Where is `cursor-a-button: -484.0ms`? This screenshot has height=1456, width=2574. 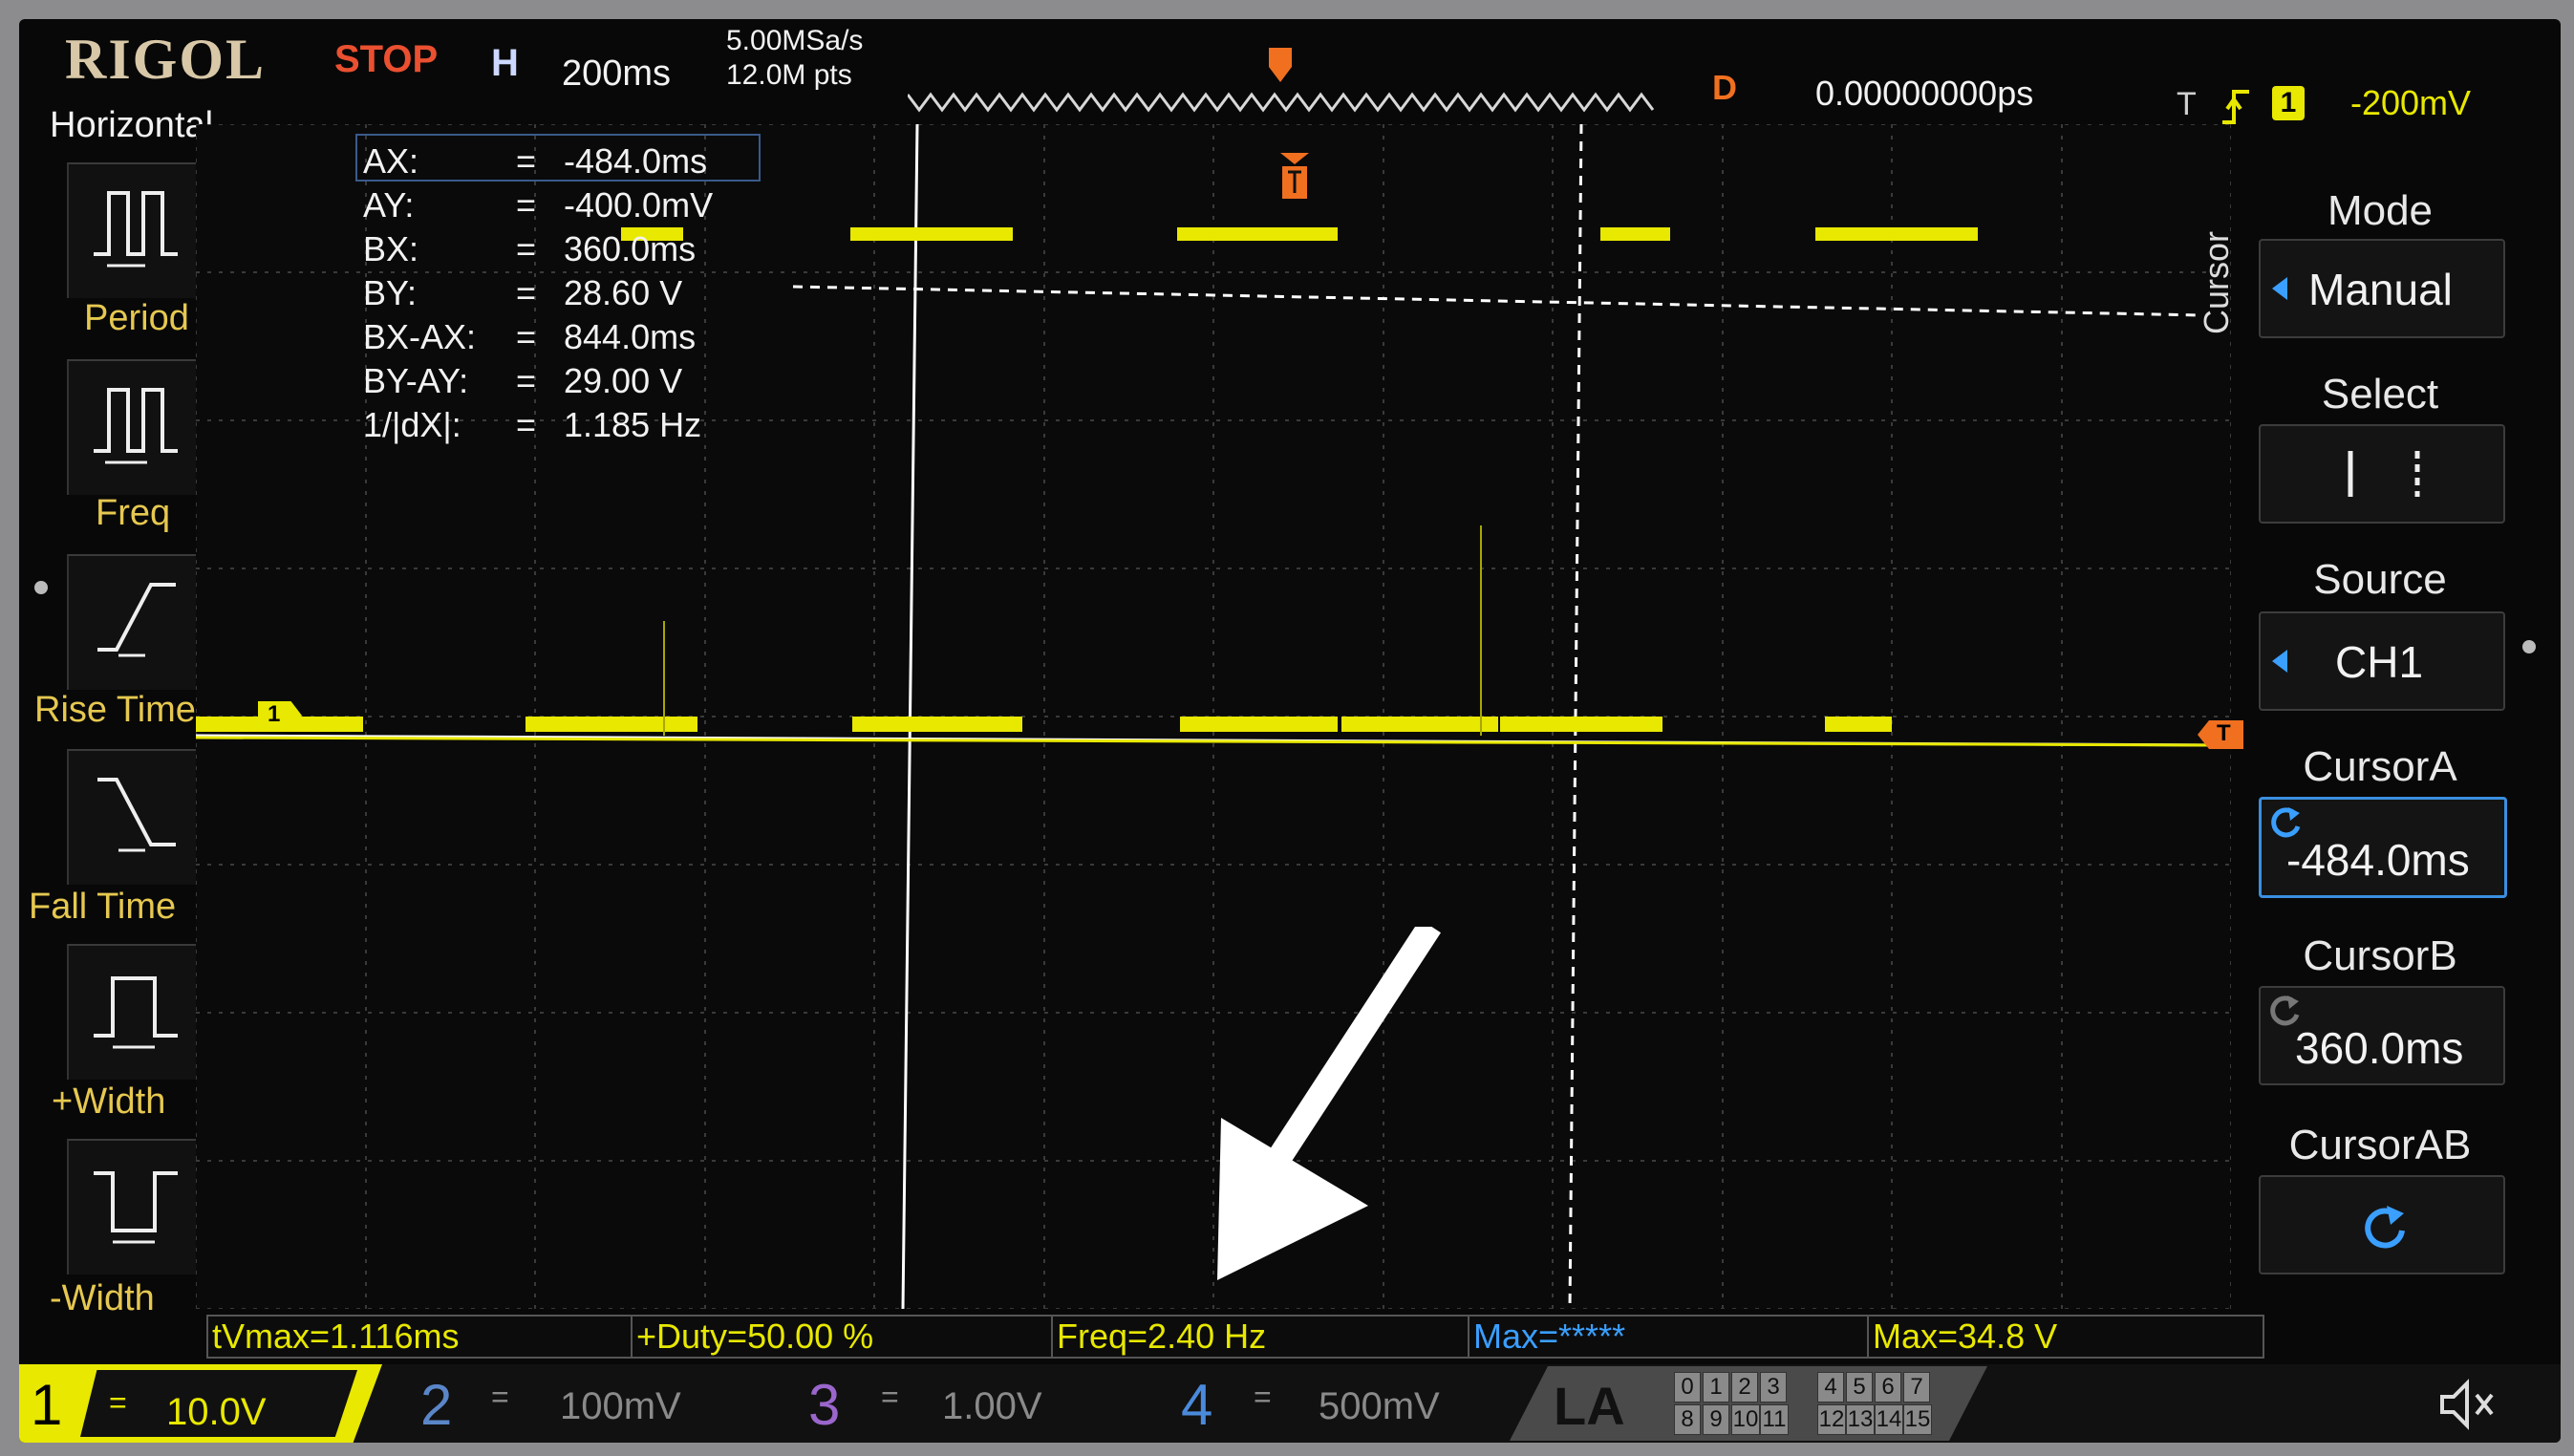
cursor-a-button: -484.0ms is located at coordinates (2383, 848).